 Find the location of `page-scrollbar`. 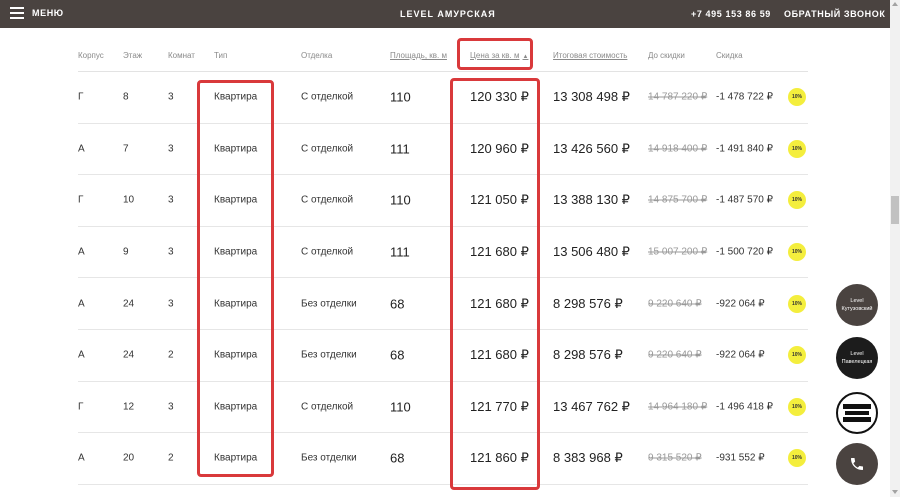

page-scrollbar is located at coordinates (895, 248).